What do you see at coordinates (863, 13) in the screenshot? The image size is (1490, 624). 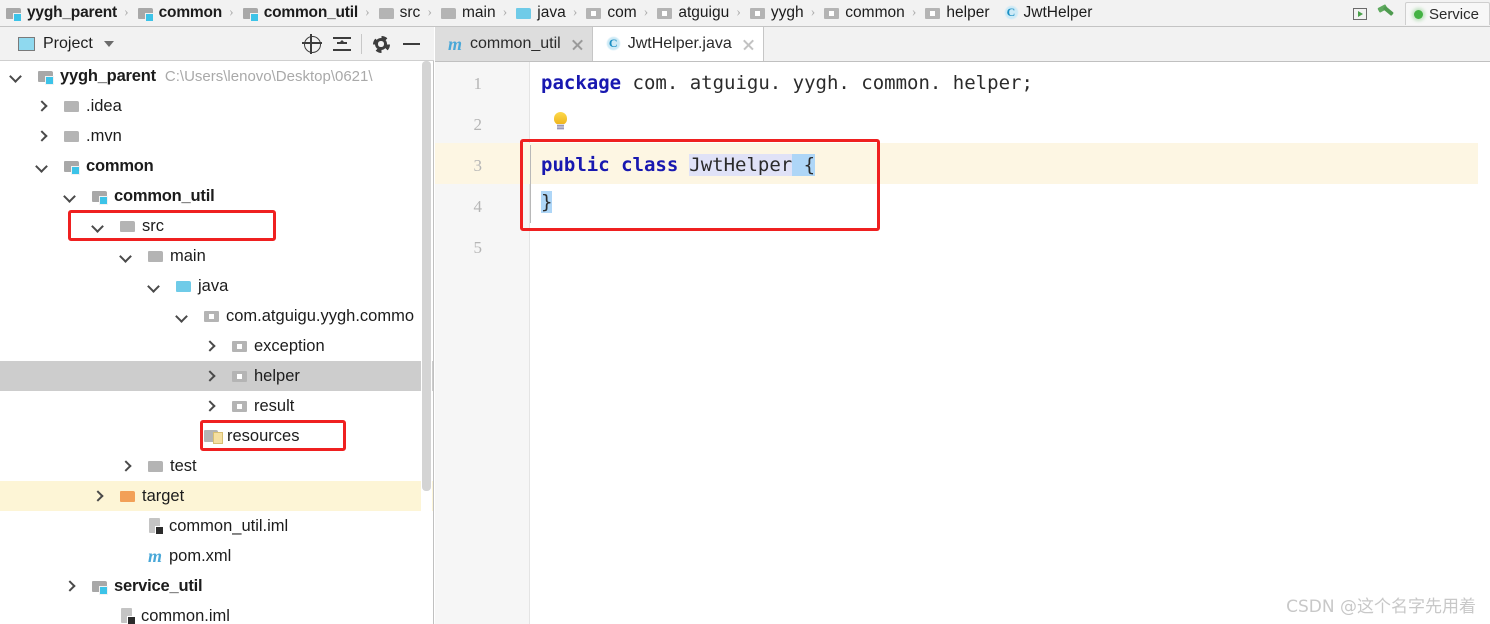 I see `breadcrumb-item-common-package: common` at bounding box center [863, 13].